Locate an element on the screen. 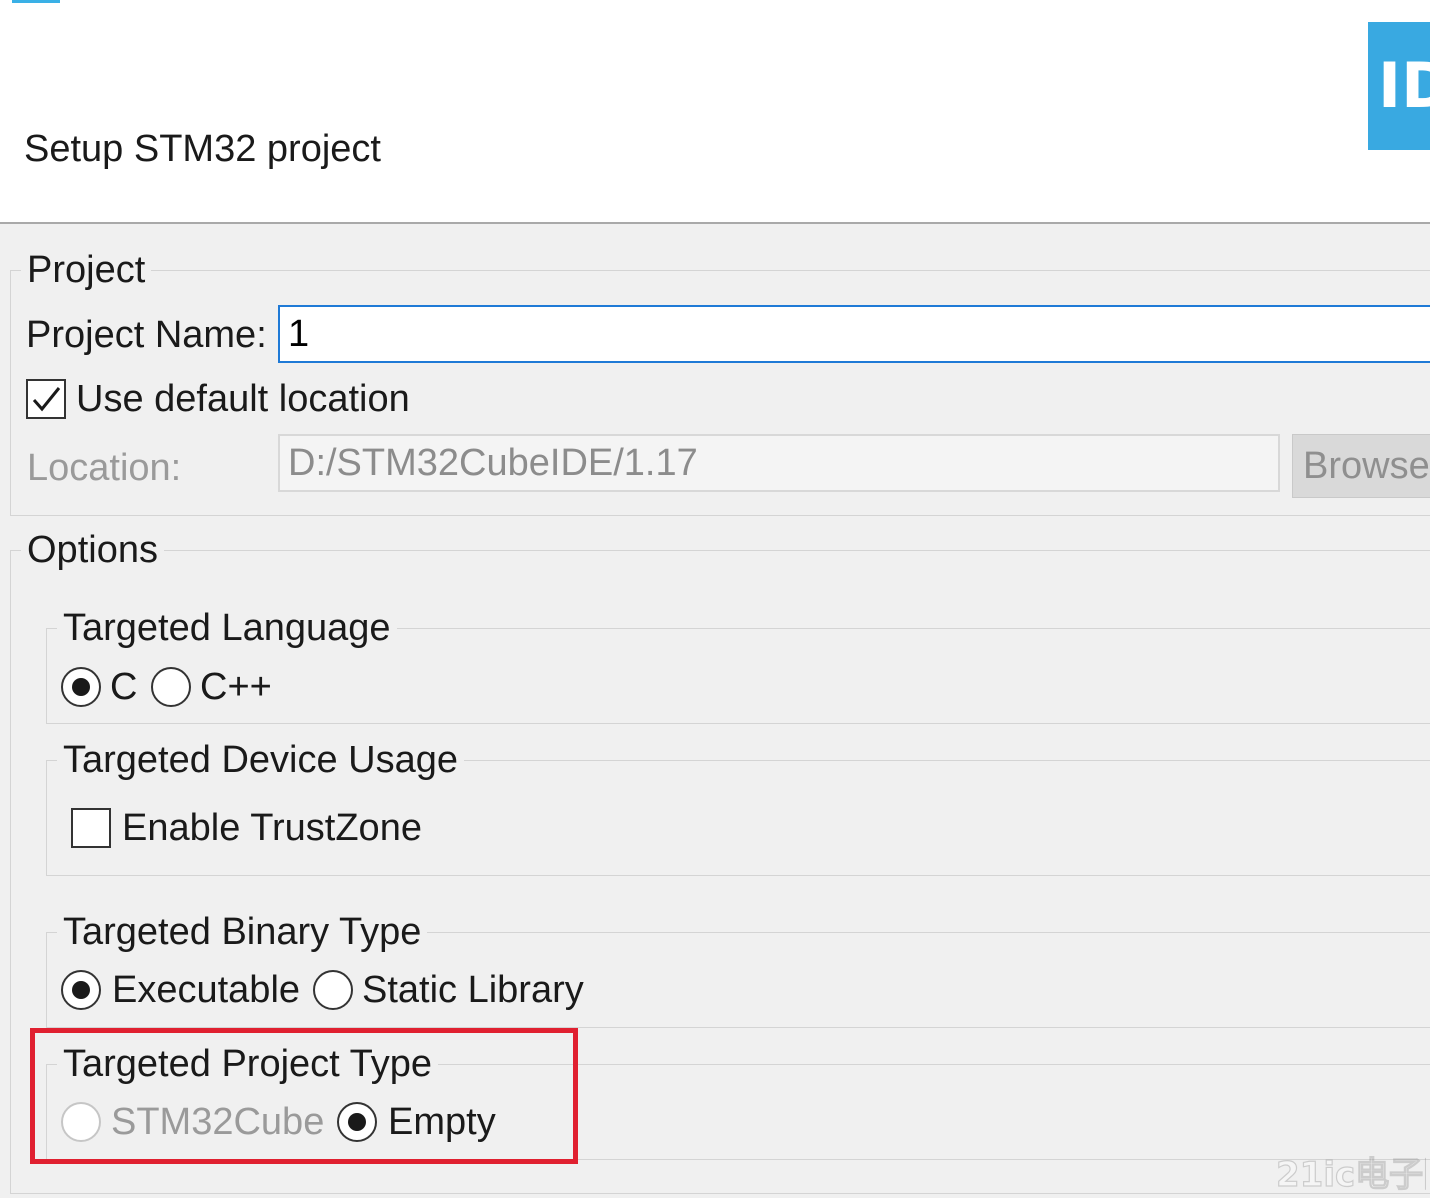 The image size is (1430, 1198). project-type-stm32cube-radio is located at coordinates (81, 1122).